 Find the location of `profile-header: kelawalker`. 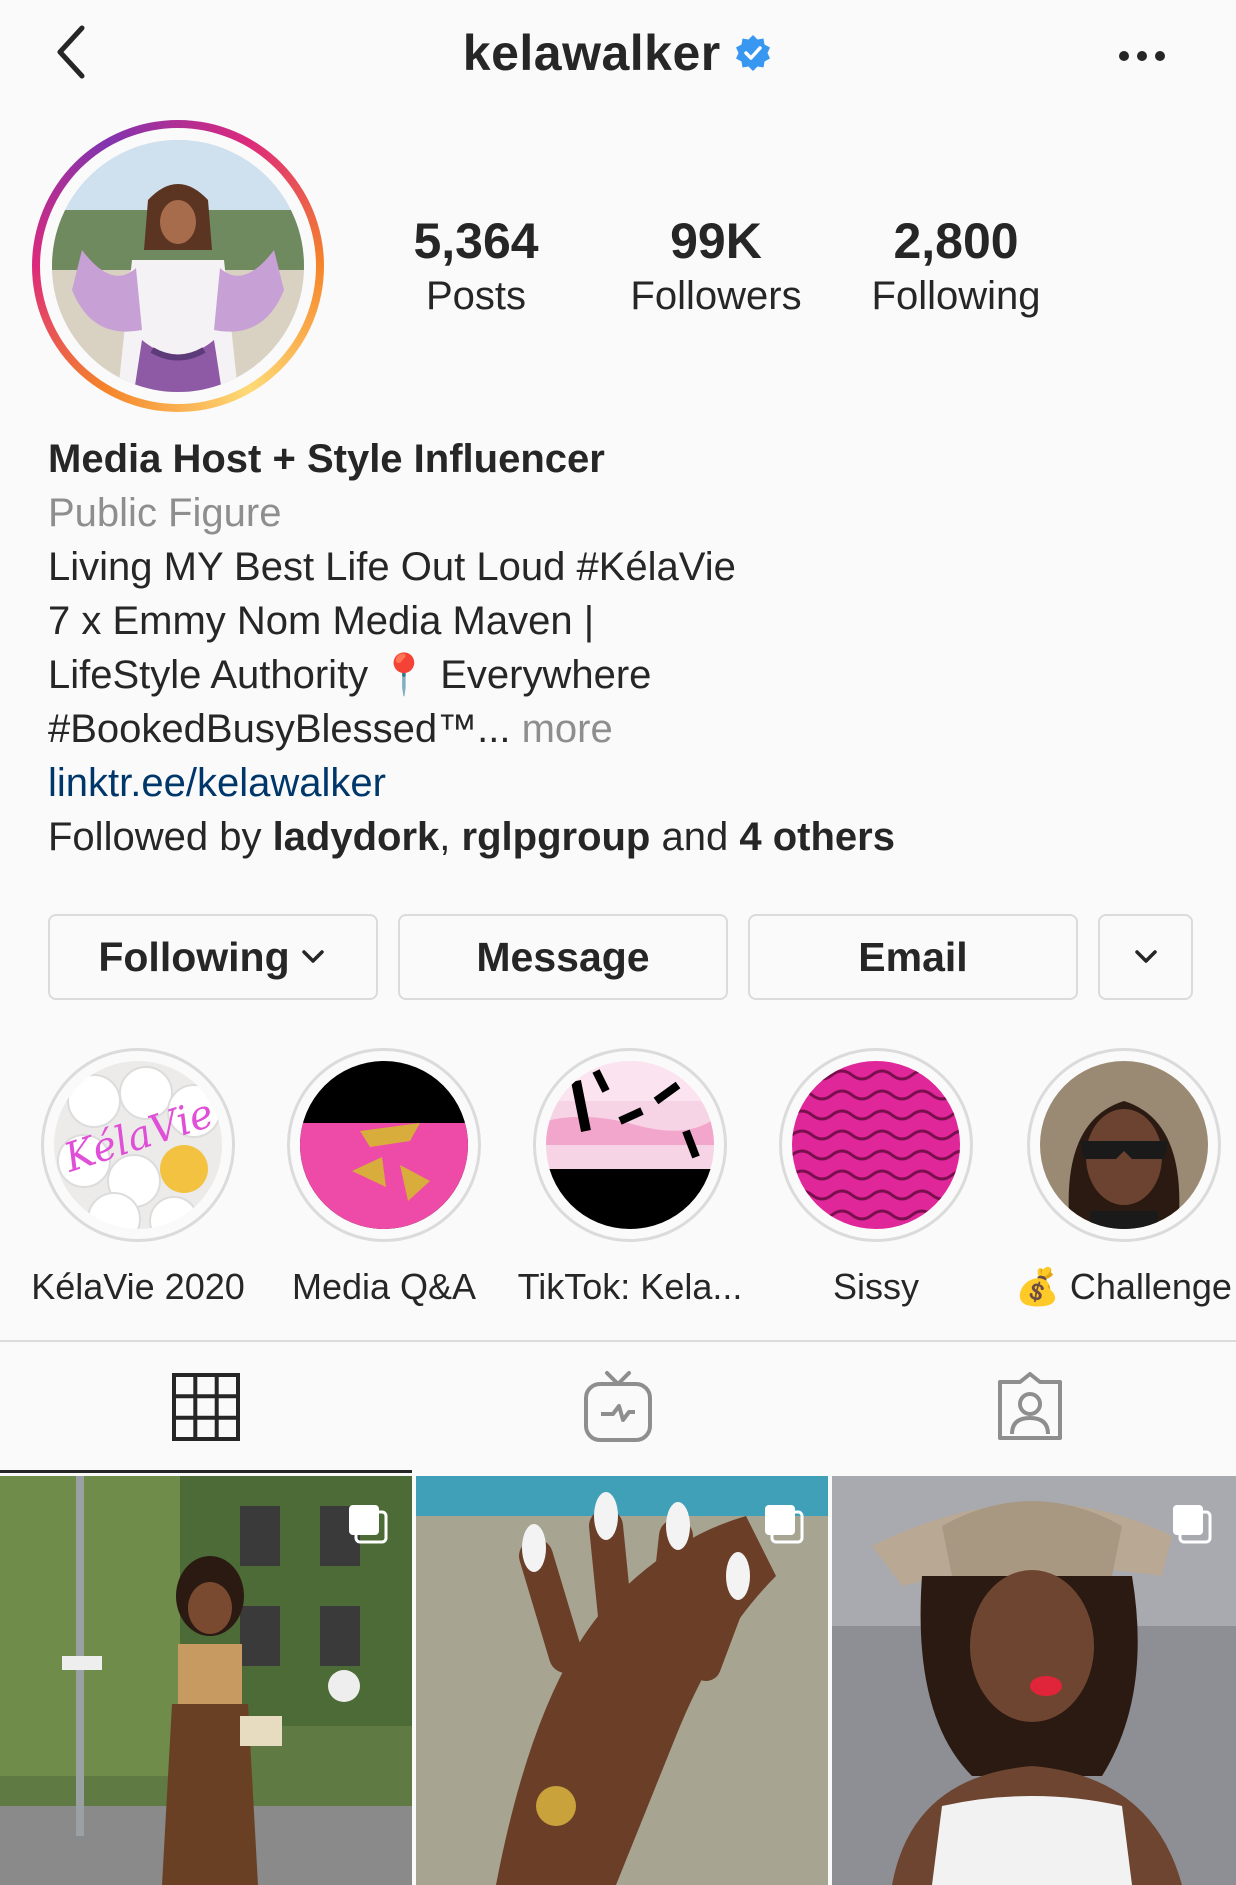

profile-header: kelawalker is located at coordinates (618, 55).